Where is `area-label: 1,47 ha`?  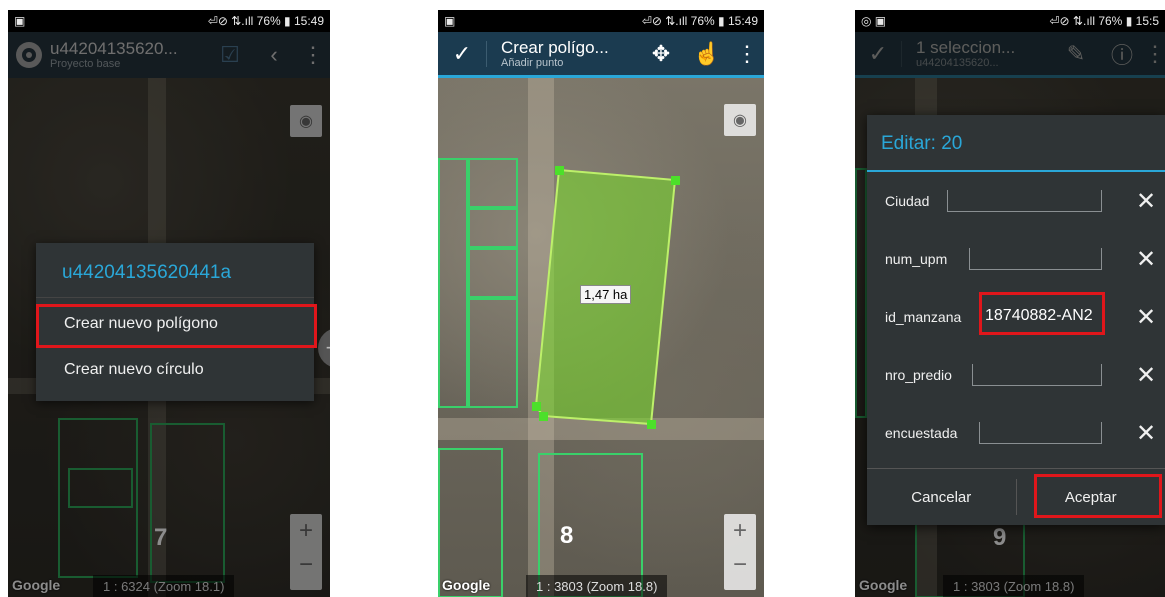
area-label: 1,47 ha is located at coordinates (606, 294).